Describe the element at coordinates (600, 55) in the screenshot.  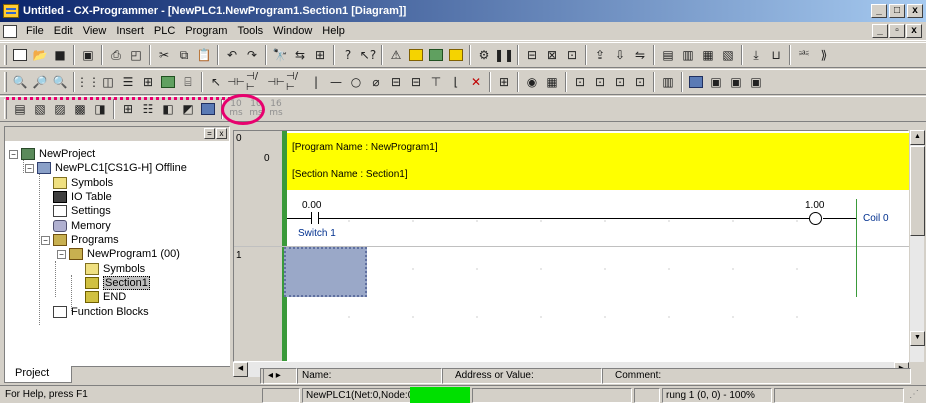
I see `transfer-to-plc-icon: ⇪` at that location.